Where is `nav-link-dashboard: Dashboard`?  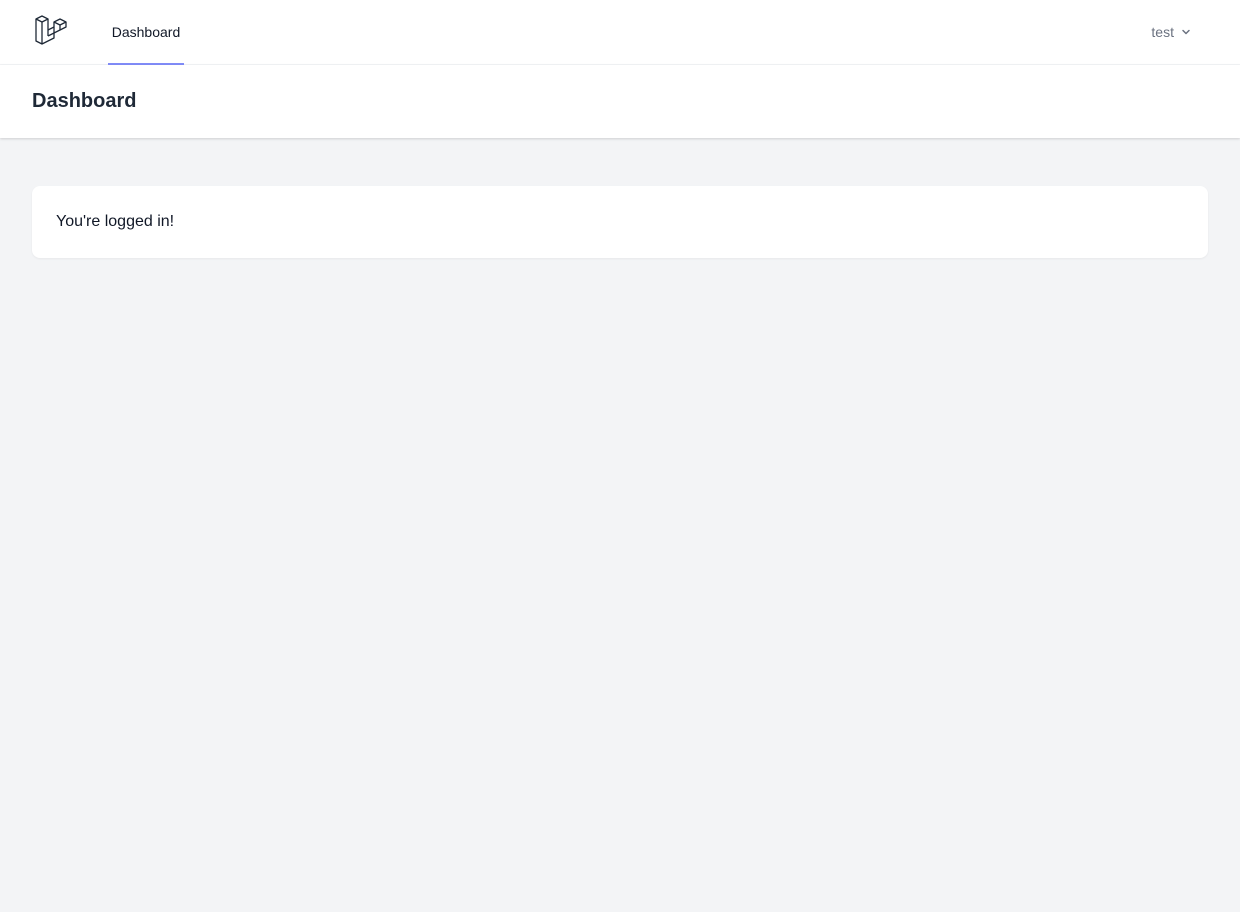
nav-link-dashboard: Dashboard is located at coordinates (146, 32).